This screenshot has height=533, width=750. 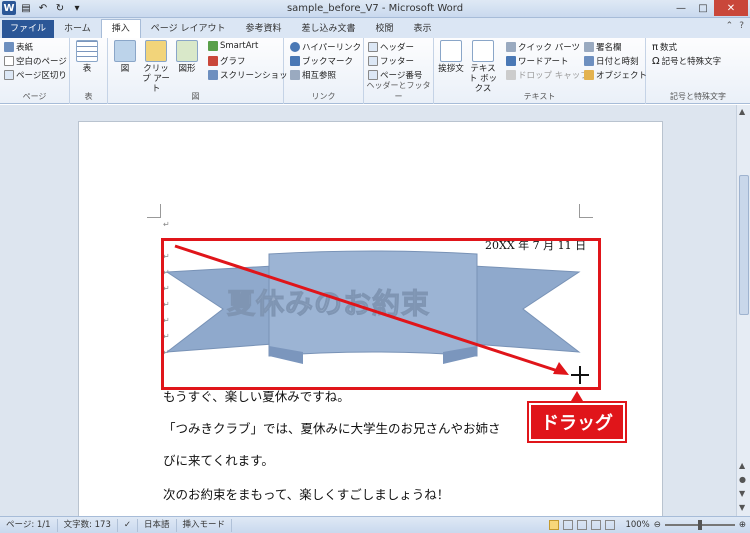 I want to click on close-button: ✕, so click(x=731, y=8).